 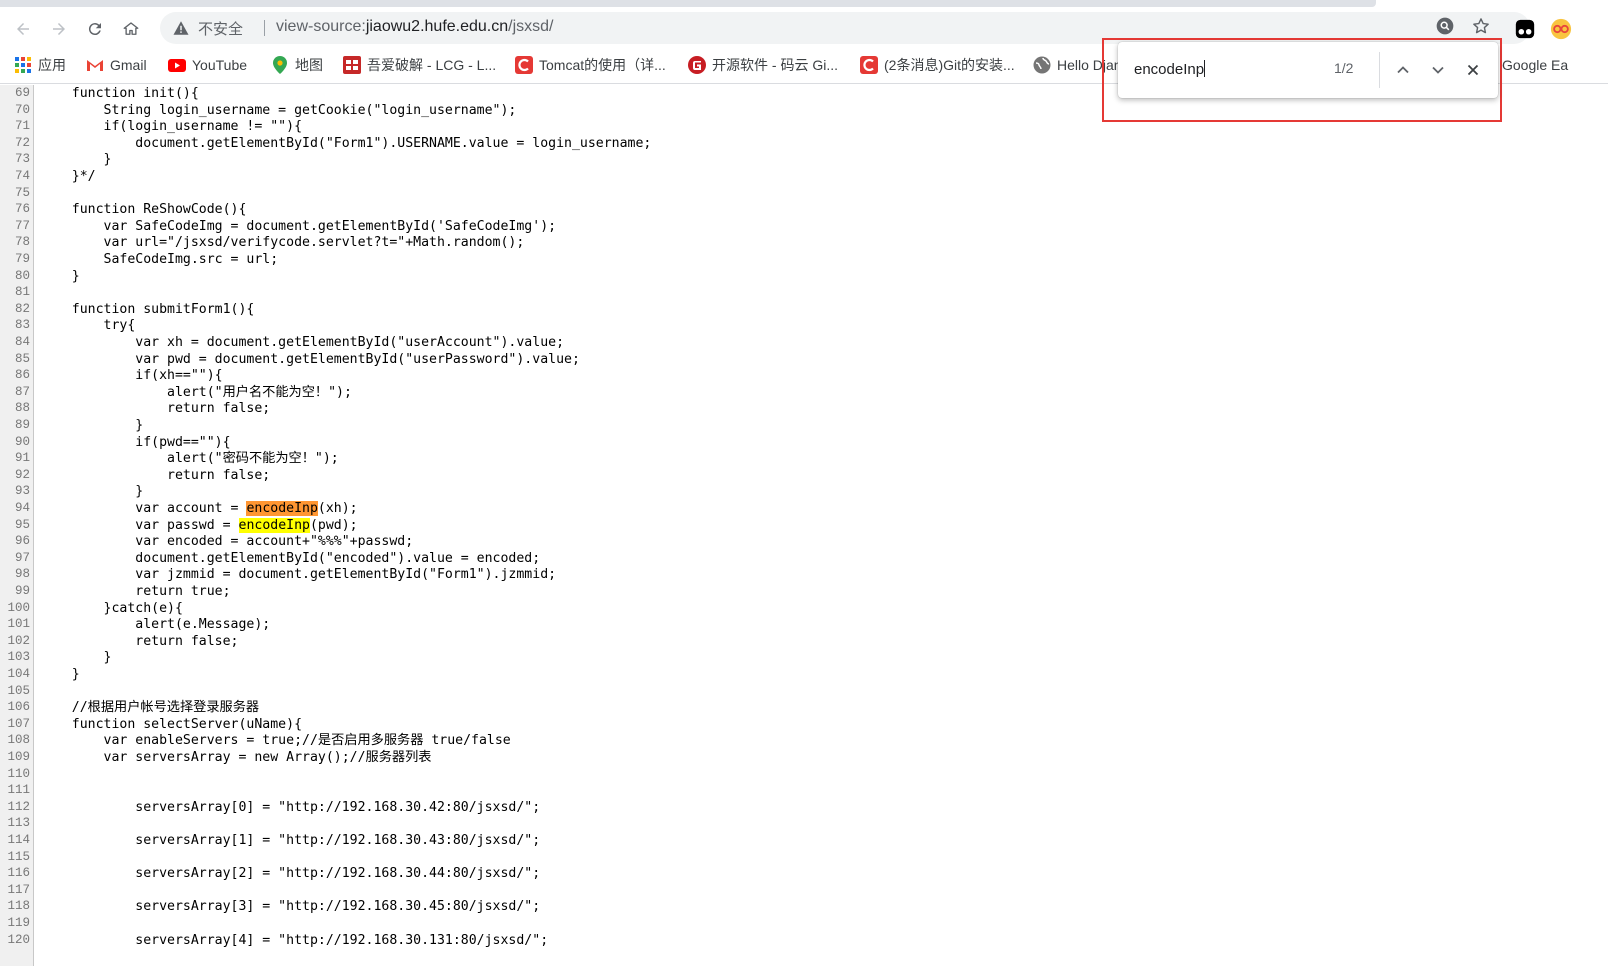 What do you see at coordinates (1379, 70) in the screenshot?
I see `find-divider` at bounding box center [1379, 70].